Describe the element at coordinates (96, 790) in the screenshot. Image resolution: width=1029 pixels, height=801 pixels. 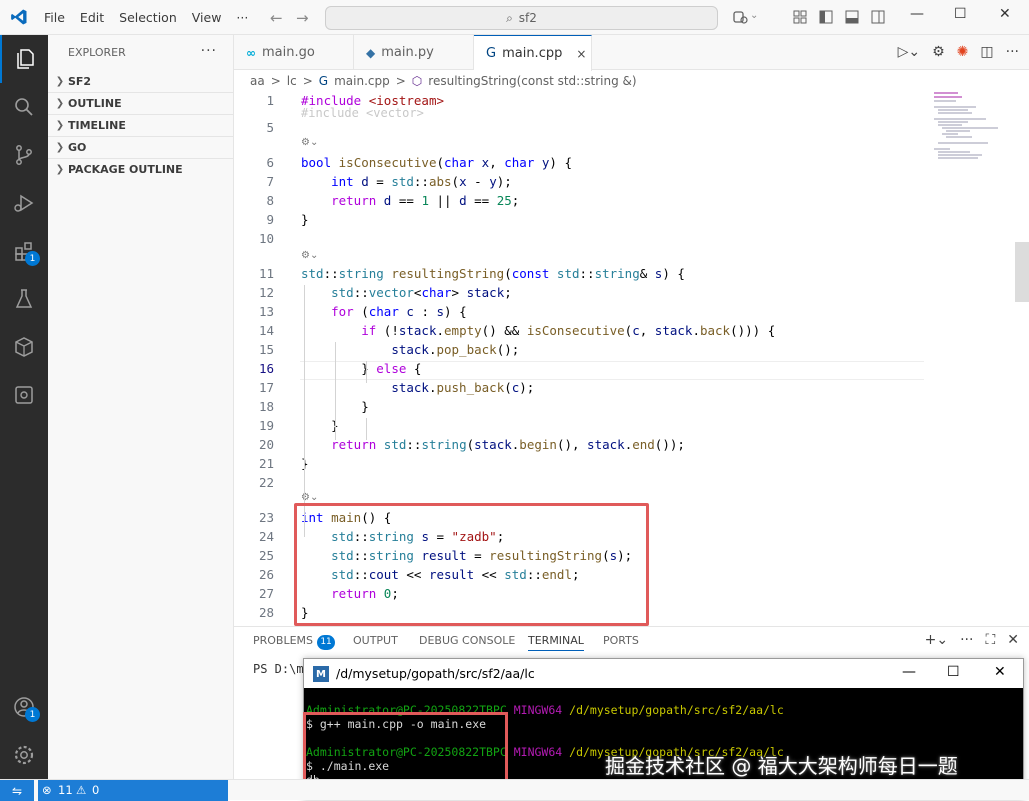
I see `warning-count: 0` at that location.